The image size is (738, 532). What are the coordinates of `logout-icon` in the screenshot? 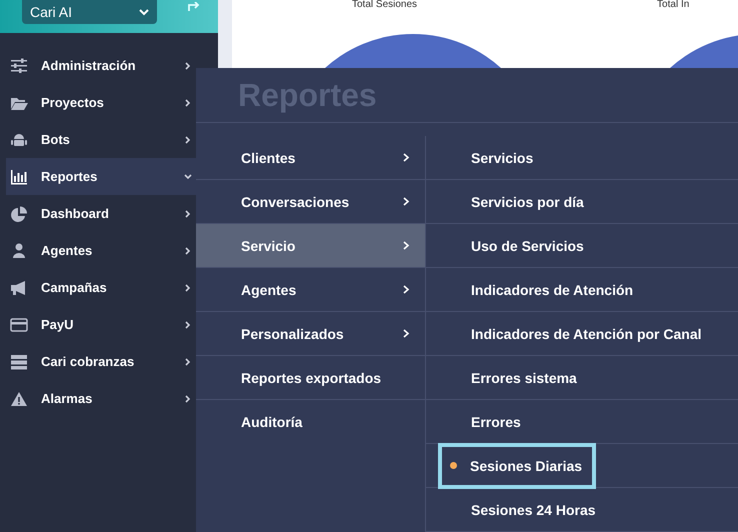 It's located at (195, 7).